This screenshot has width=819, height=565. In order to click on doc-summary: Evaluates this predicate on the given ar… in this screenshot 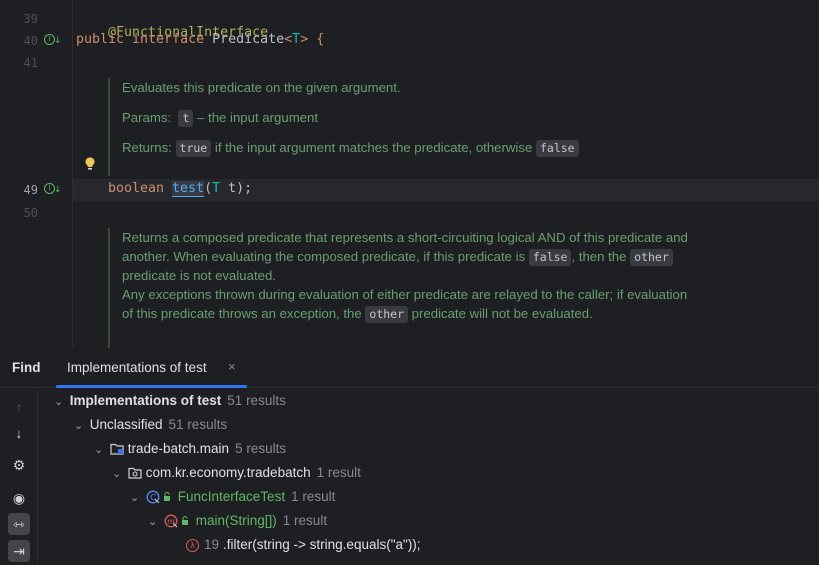, I will do `click(261, 87)`.